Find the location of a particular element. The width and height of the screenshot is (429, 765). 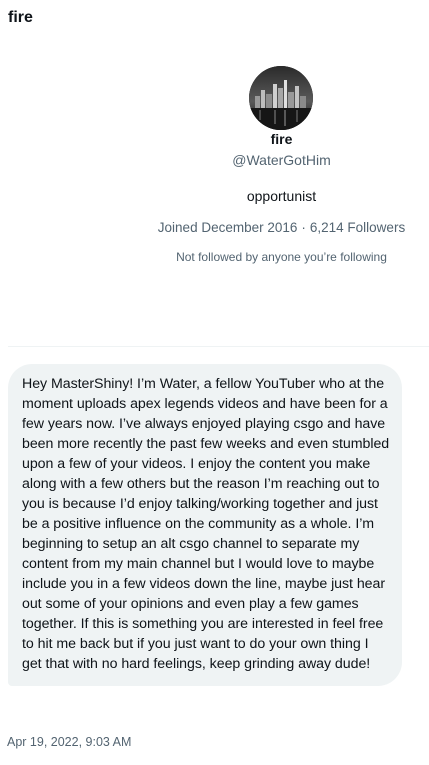

follow-note: Not followed by anyone you’re following is located at coordinates (281, 257).